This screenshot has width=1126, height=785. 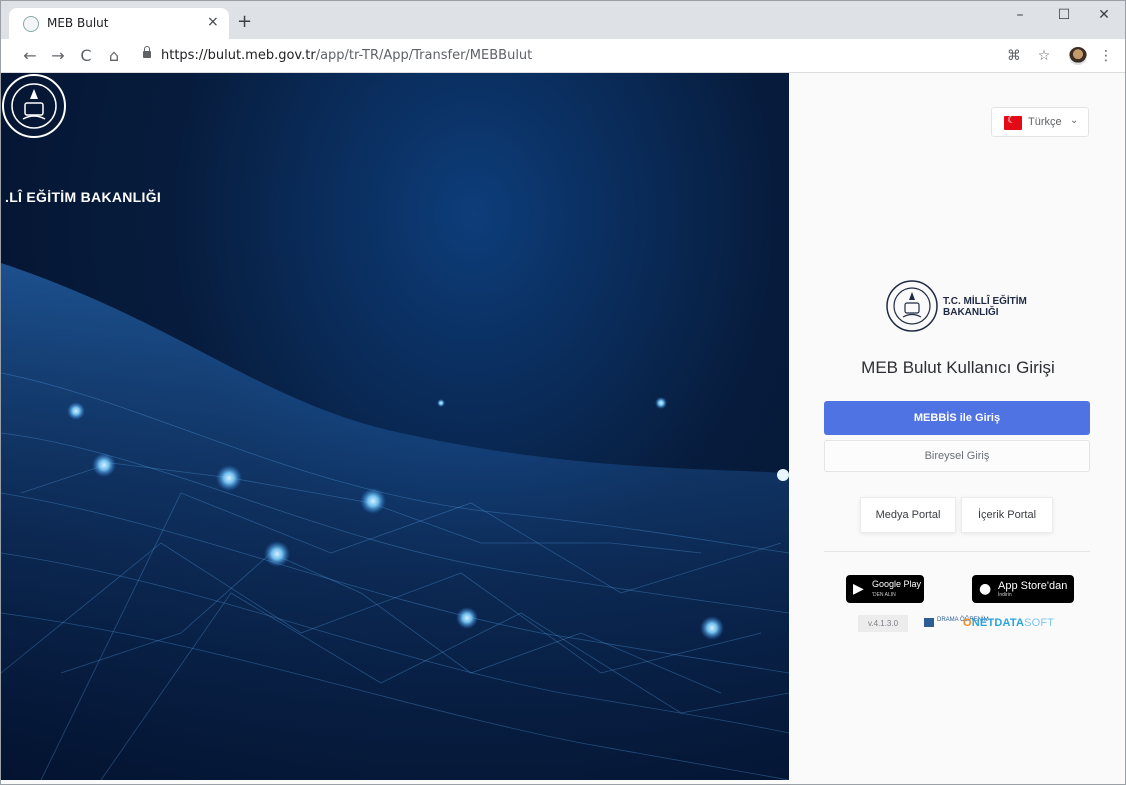 I want to click on app-store-button: ● App Store'dan İndirin, so click(x=1023, y=589).